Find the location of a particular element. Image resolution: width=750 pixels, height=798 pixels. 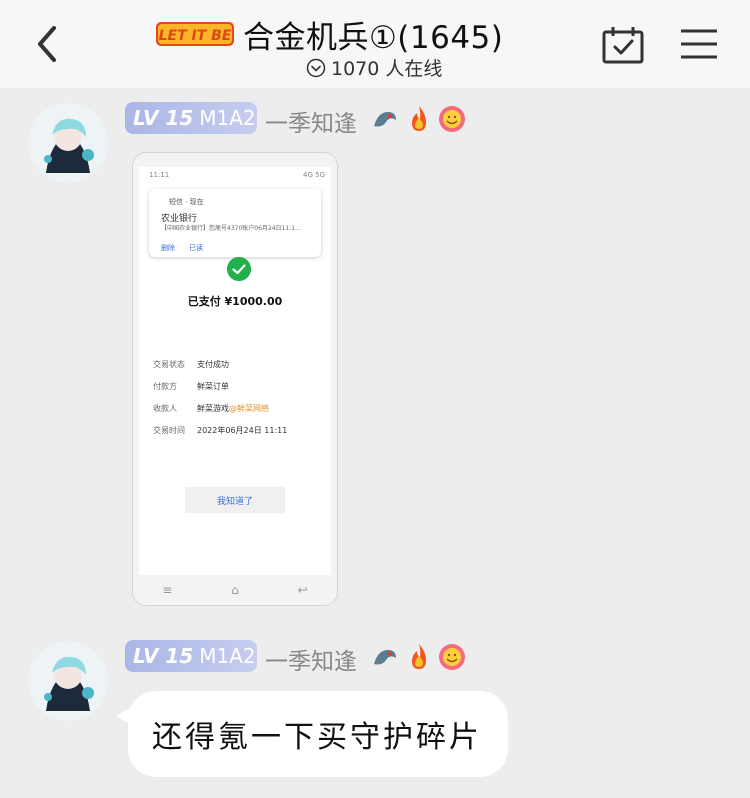

calendar-check-icon is located at coordinates (623, 45).